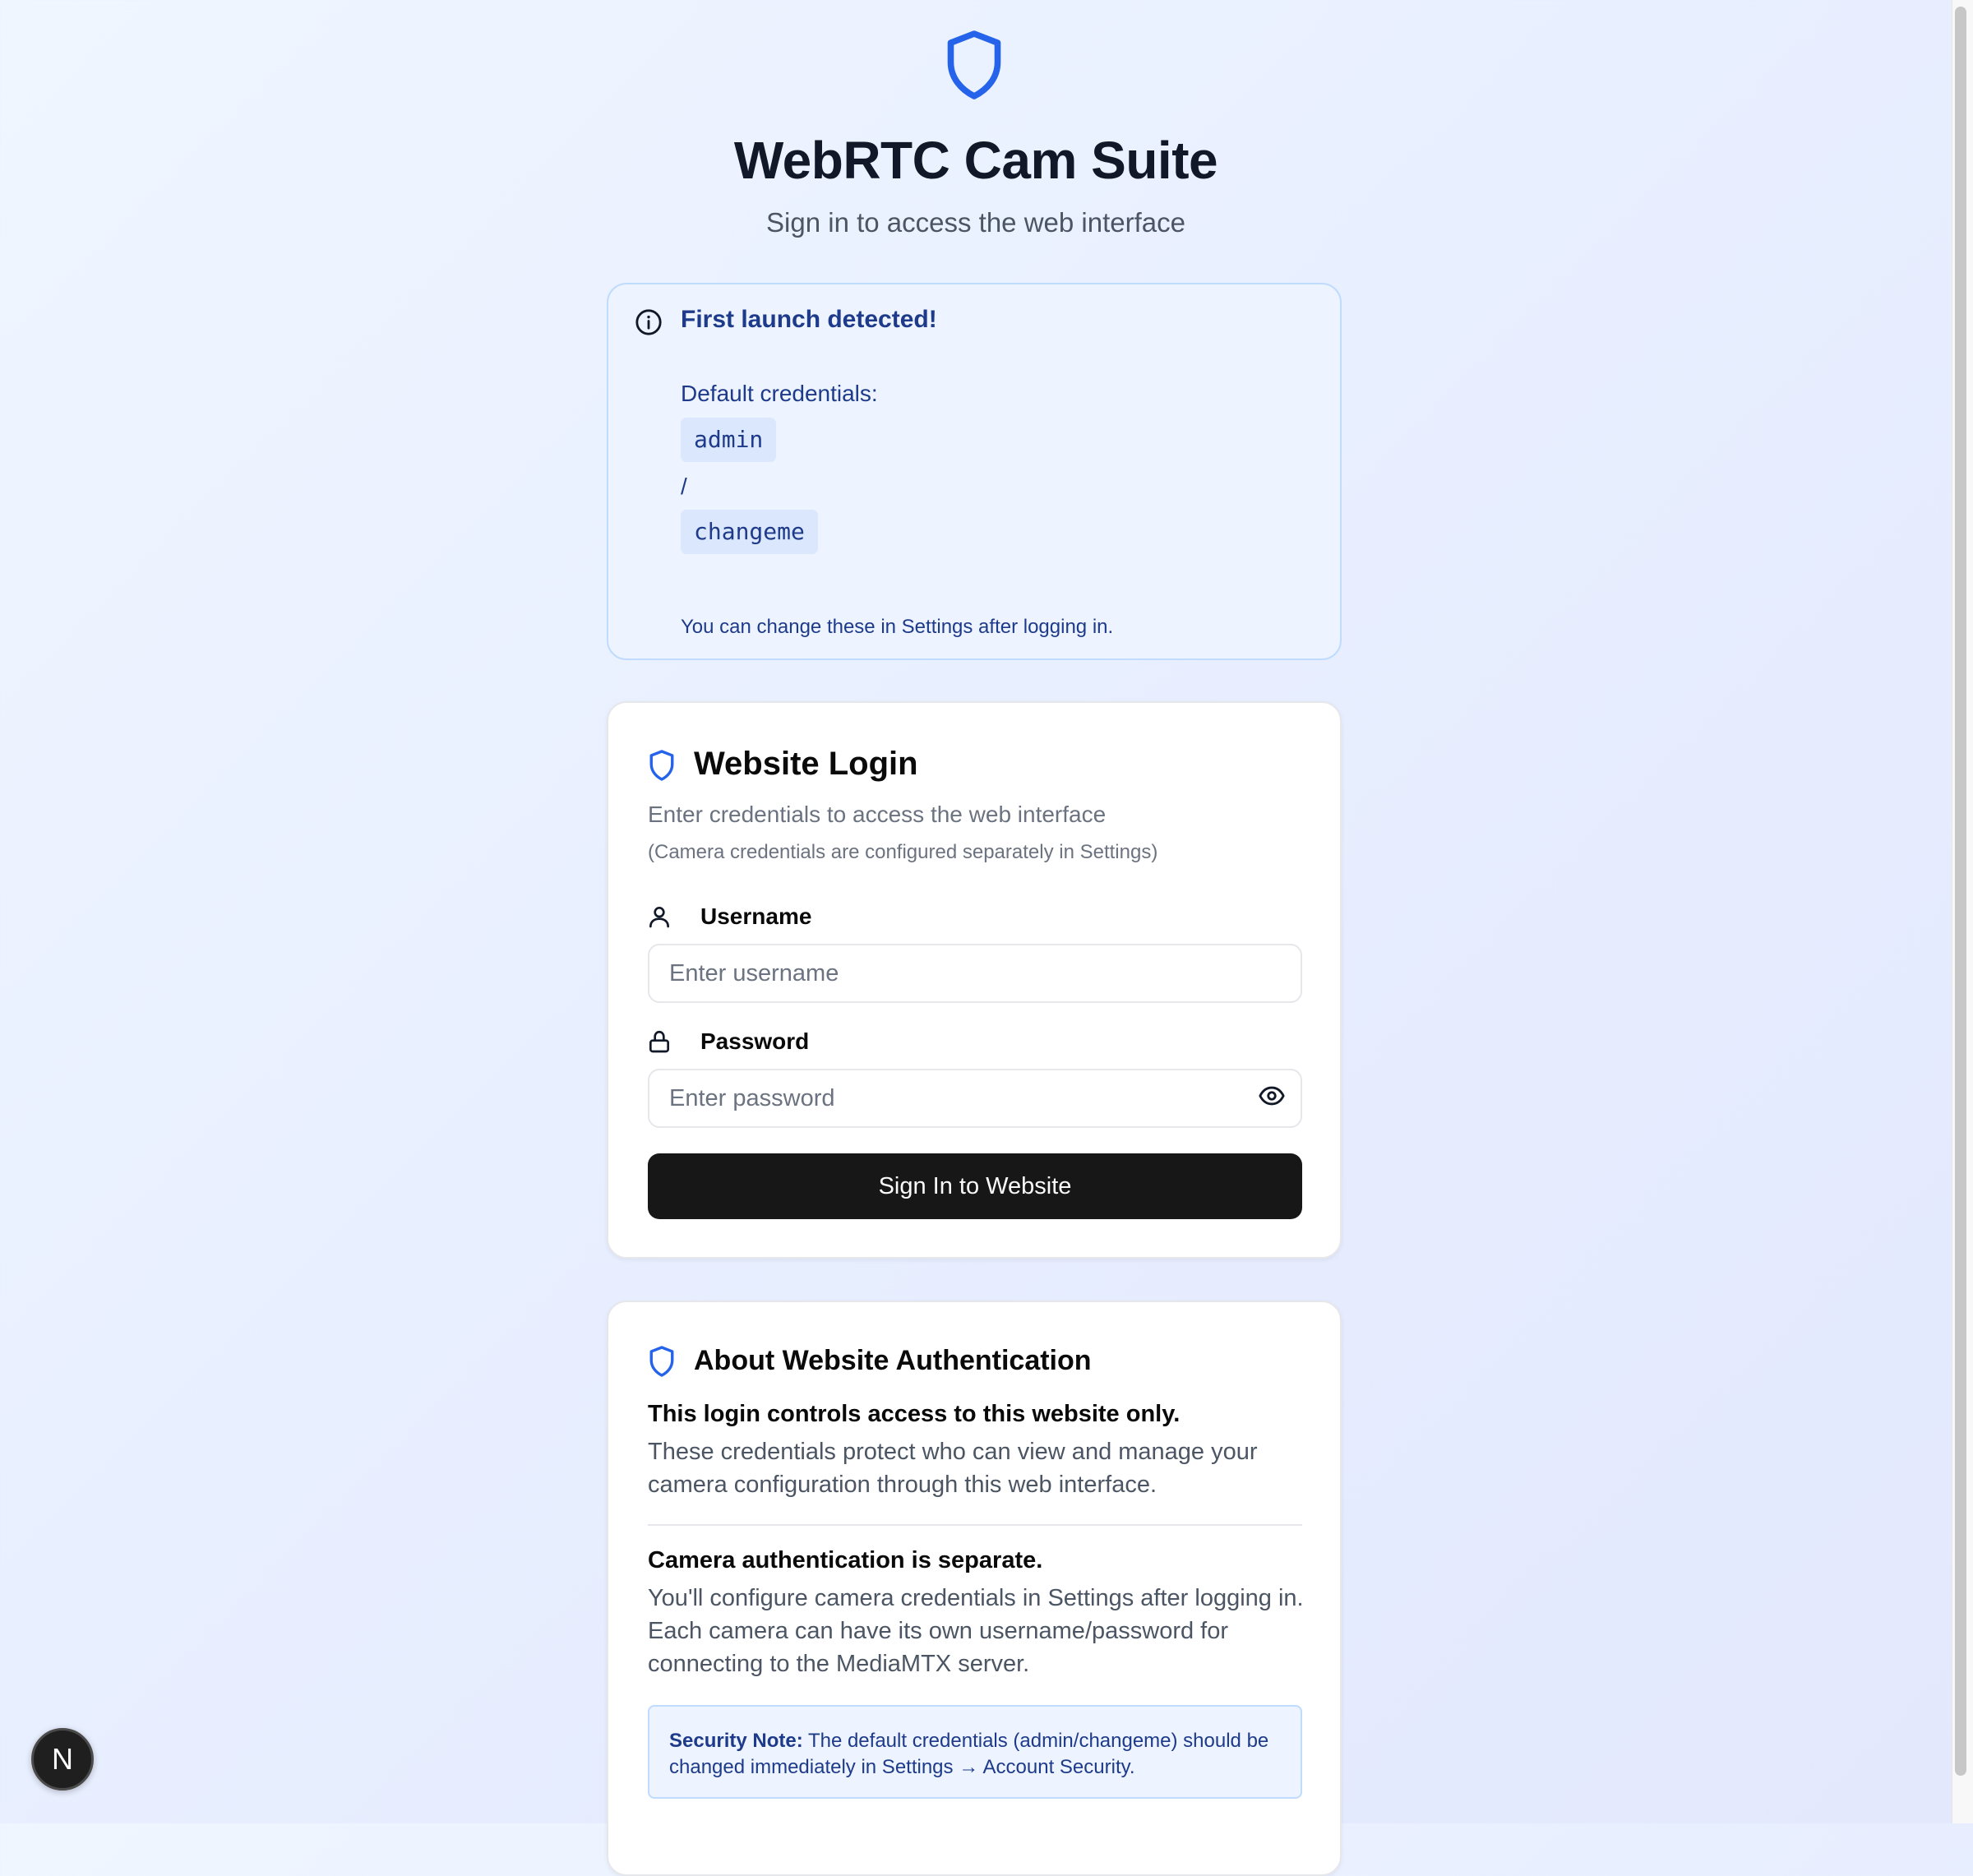  I want to click on username-label: Username, so click(756, 916).